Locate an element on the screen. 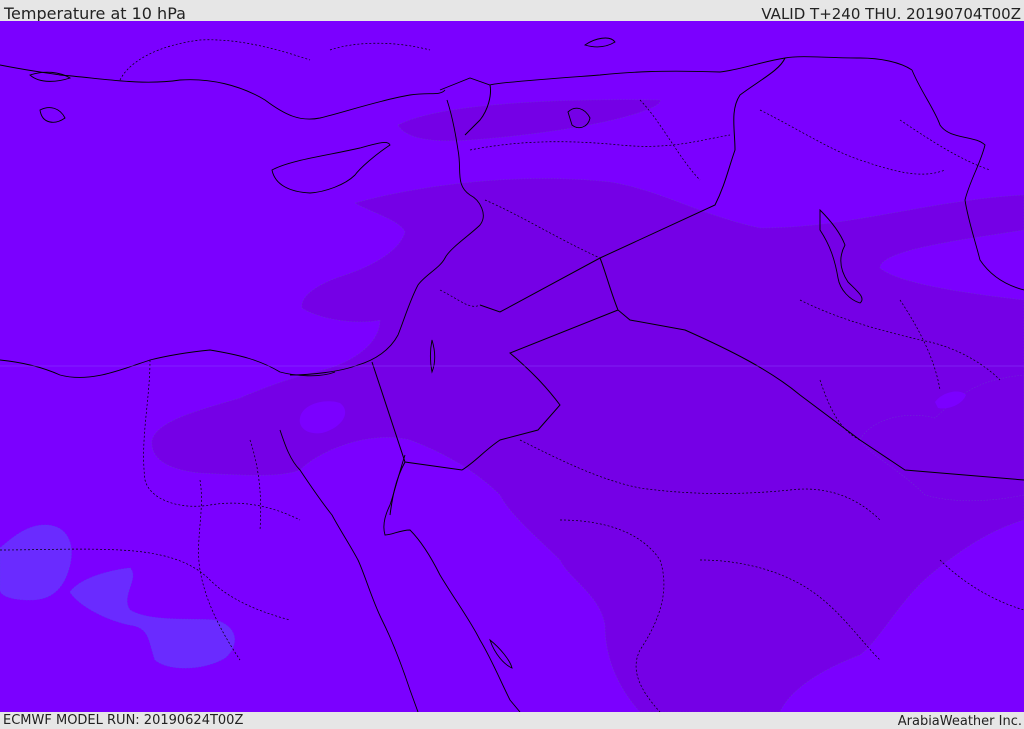 Image resolution: width=1024 pixels, height=729 pixels. credit-label: ArabiaWeather Inc. is located at coordinates (959, 721).